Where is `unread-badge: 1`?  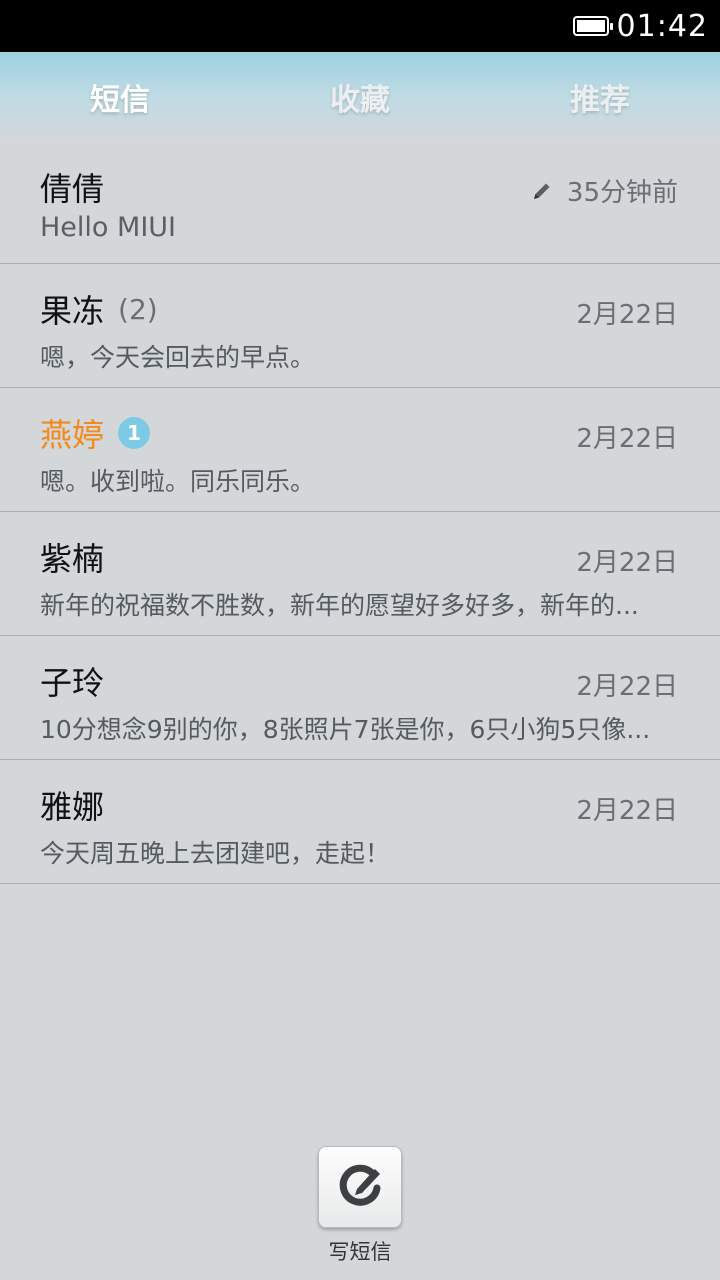
unread-badge: 1 is located at coordinates (134, 433).